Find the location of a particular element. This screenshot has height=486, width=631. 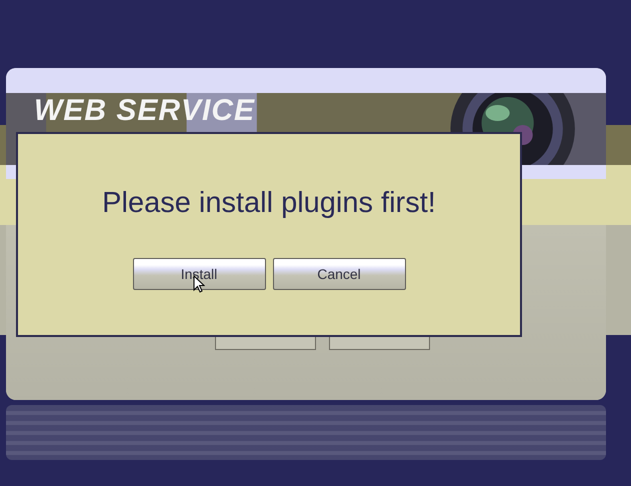

cancel-button: Cancel is located at coordinates (339, 274).